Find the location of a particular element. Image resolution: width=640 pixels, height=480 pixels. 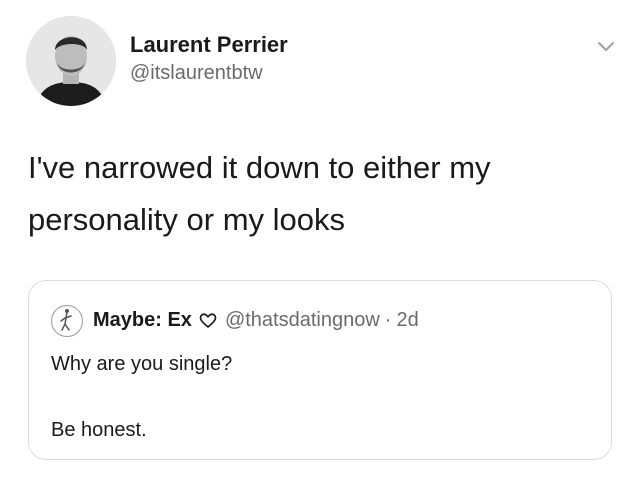

tweet-text-line: personality or my looks is located at coordinates (187, 219).